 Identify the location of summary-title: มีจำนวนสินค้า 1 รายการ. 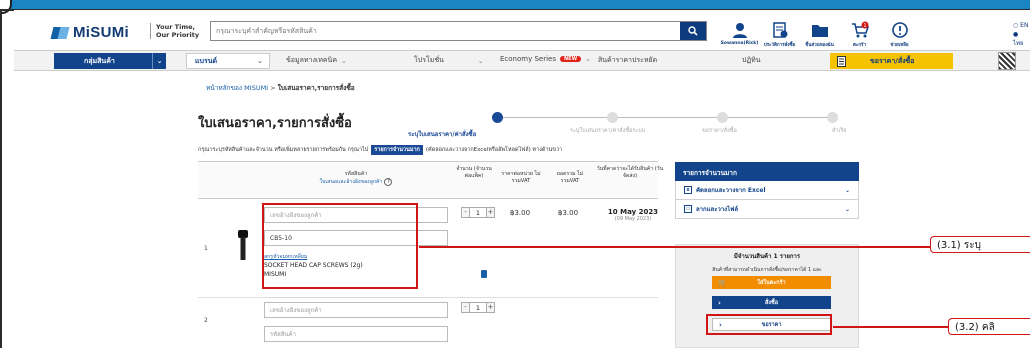
(767, 256).